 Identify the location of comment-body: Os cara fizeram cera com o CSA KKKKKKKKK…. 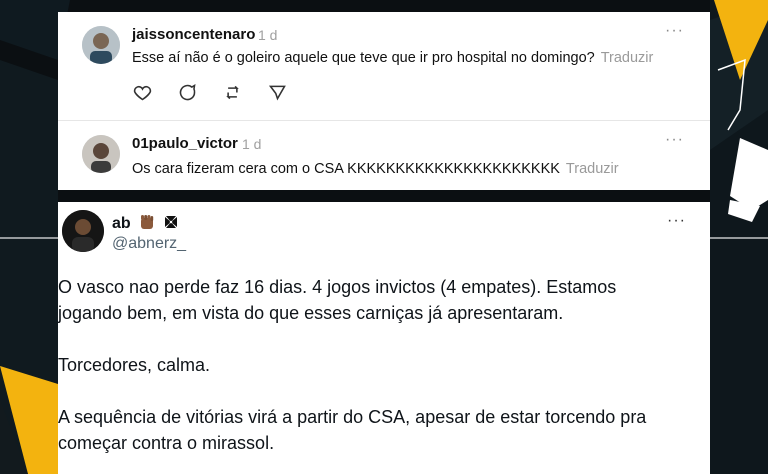
(346, 169).